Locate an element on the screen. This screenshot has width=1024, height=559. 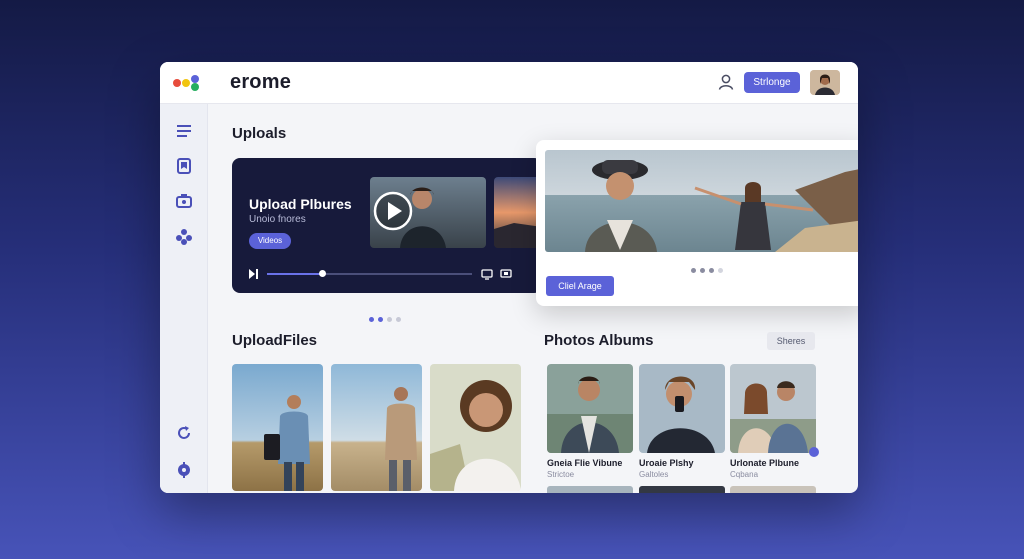
bookmark-icon is located at coordinates (184, 166).